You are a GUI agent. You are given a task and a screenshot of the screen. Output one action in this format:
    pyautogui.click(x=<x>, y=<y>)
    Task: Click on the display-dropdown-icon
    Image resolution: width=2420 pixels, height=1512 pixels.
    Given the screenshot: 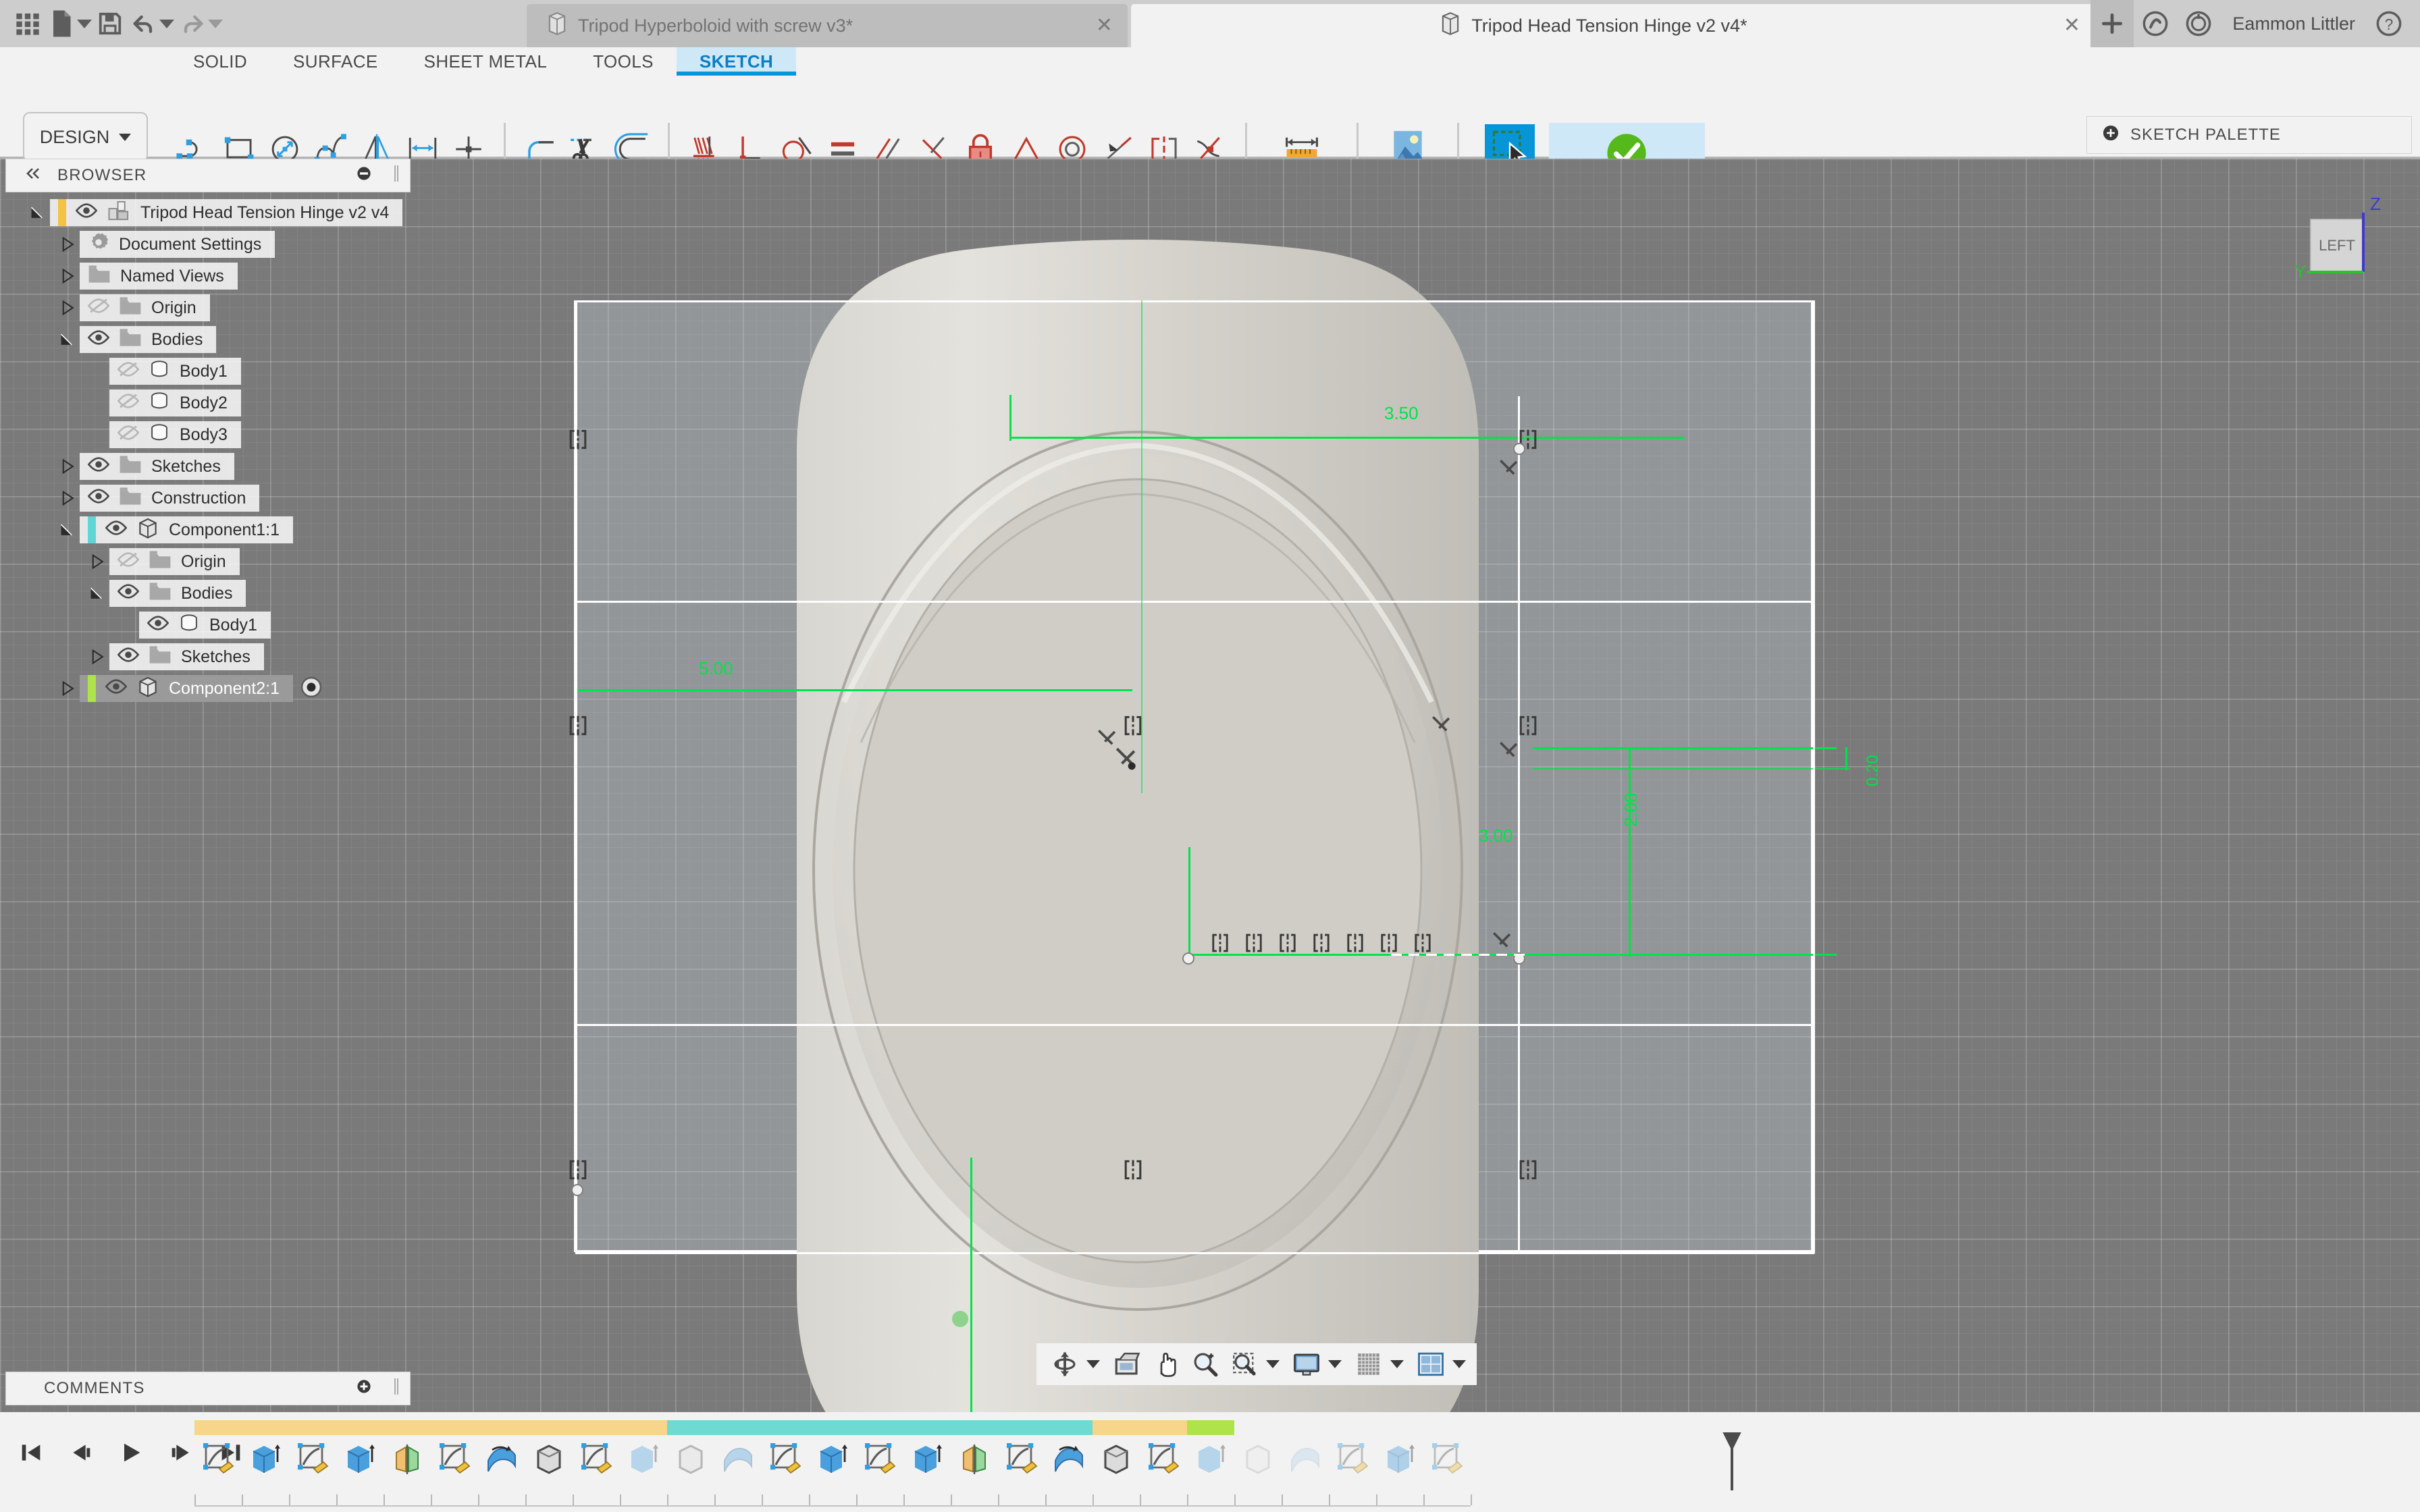 What is the action you would take?
    pyautogui.click(x=1335, y=1364)
    